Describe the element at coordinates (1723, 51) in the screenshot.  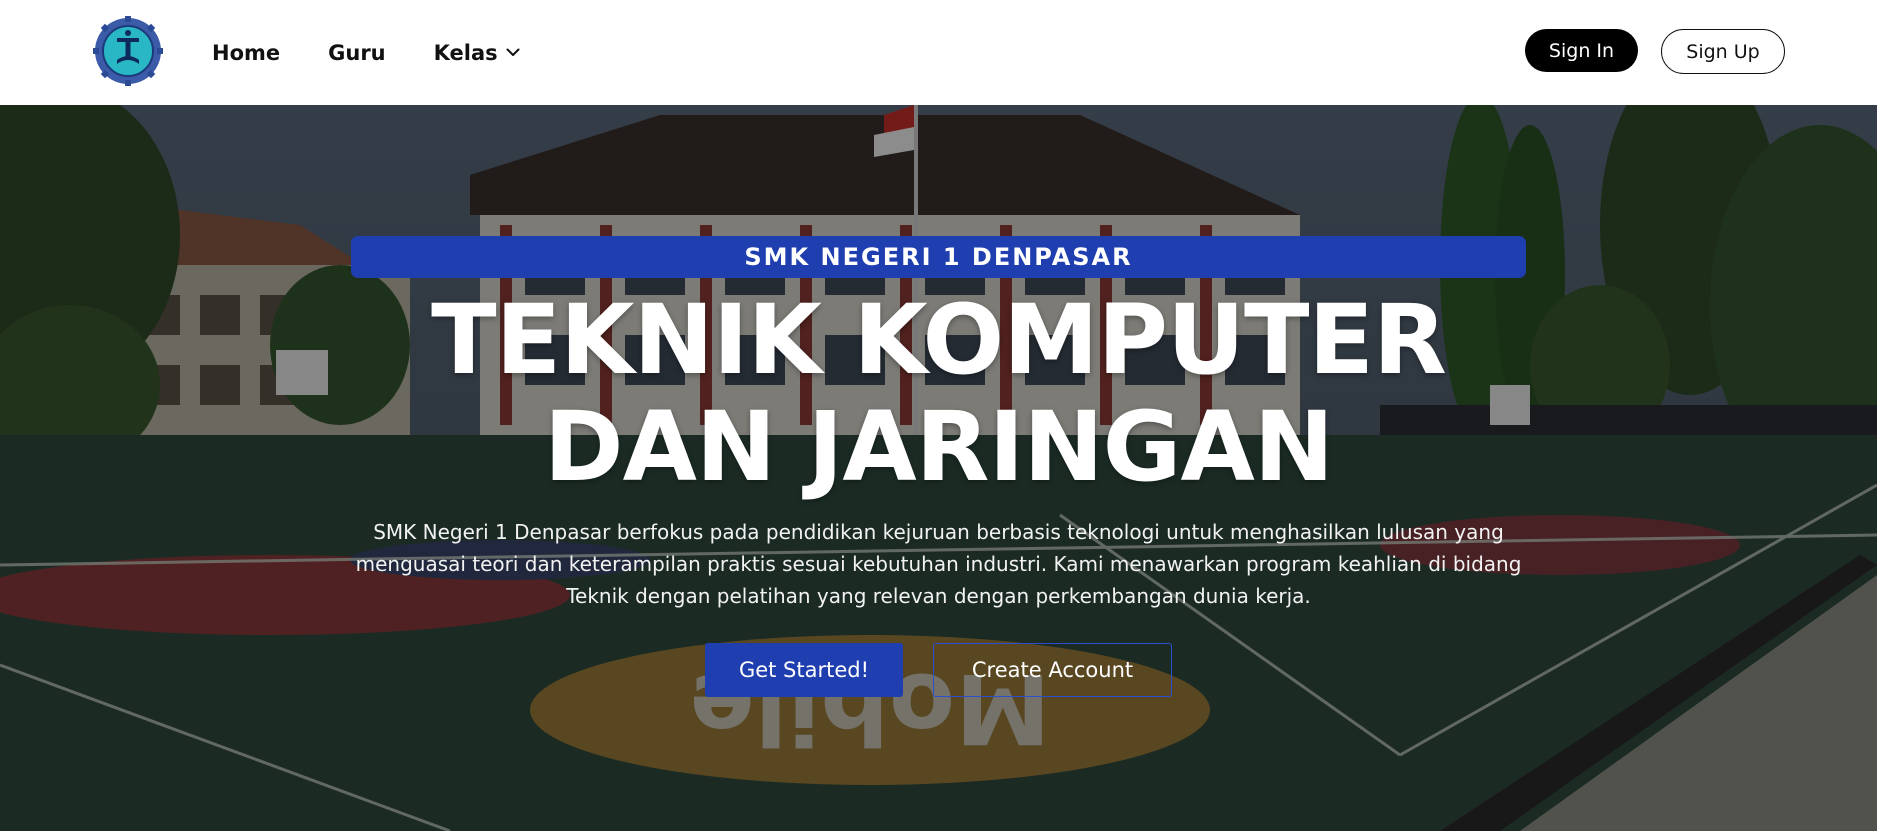
I see `sign-up-button: Sign Up` at that location.